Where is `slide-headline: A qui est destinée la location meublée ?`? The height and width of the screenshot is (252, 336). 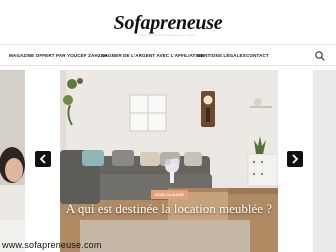 slide-headline: A qui est destinée la location meublée ? is located at coordinates (169, 208).